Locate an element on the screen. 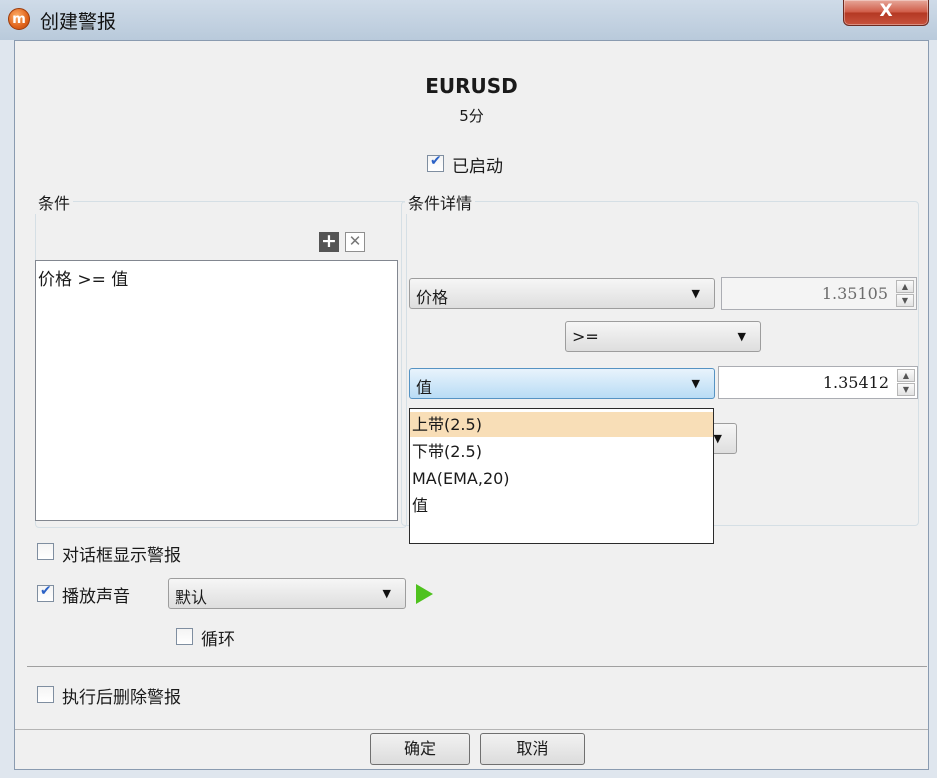 This screenshot has width=937, height=778. condition-item: 价格 >= 值 is located at coordinates (83, 277).